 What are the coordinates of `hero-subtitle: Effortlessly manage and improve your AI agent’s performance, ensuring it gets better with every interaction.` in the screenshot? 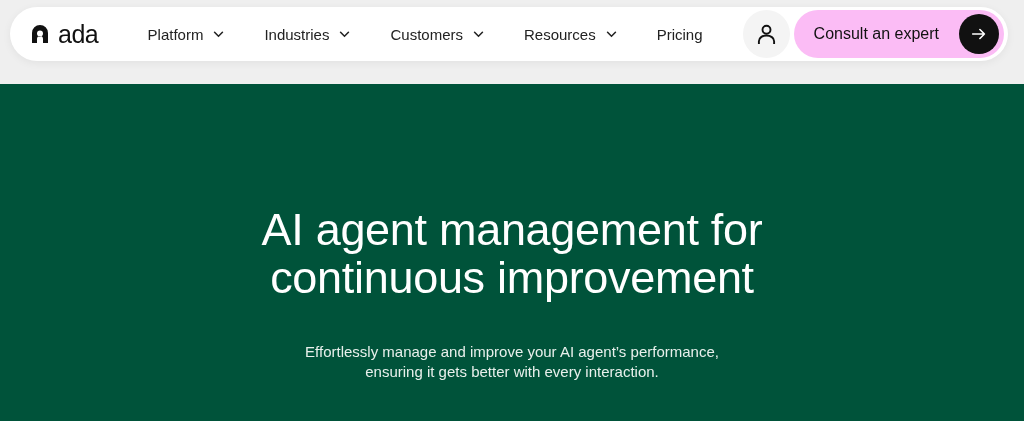 It's located at (512, 362).